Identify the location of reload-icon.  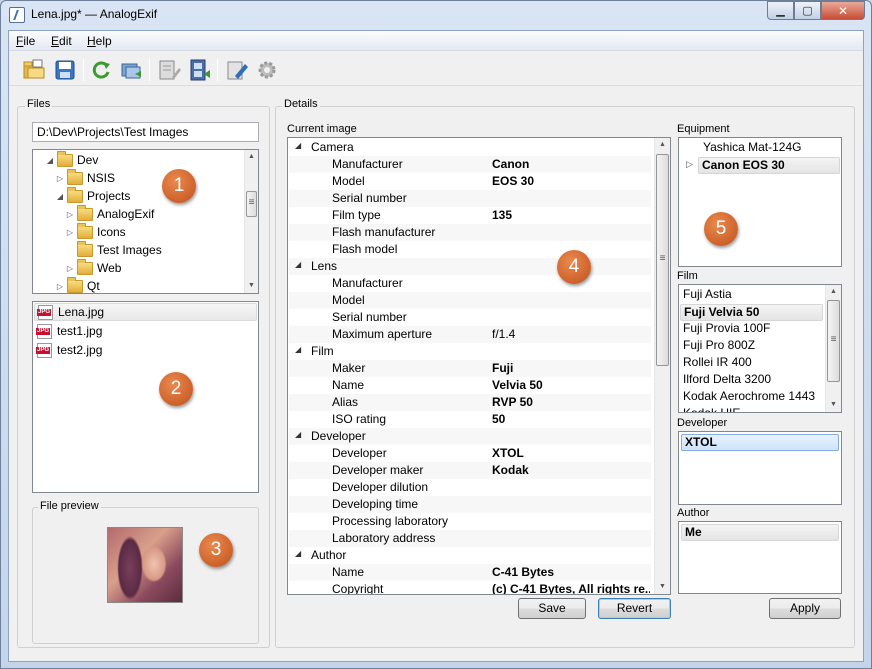
(101, 70).